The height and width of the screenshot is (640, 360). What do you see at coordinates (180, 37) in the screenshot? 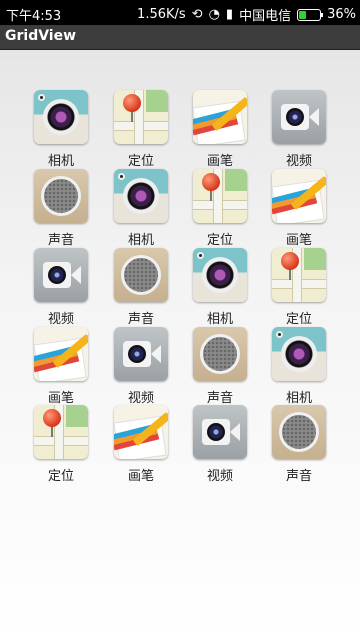
I see `app-bar: GridView` at bounding box center [180, 37].